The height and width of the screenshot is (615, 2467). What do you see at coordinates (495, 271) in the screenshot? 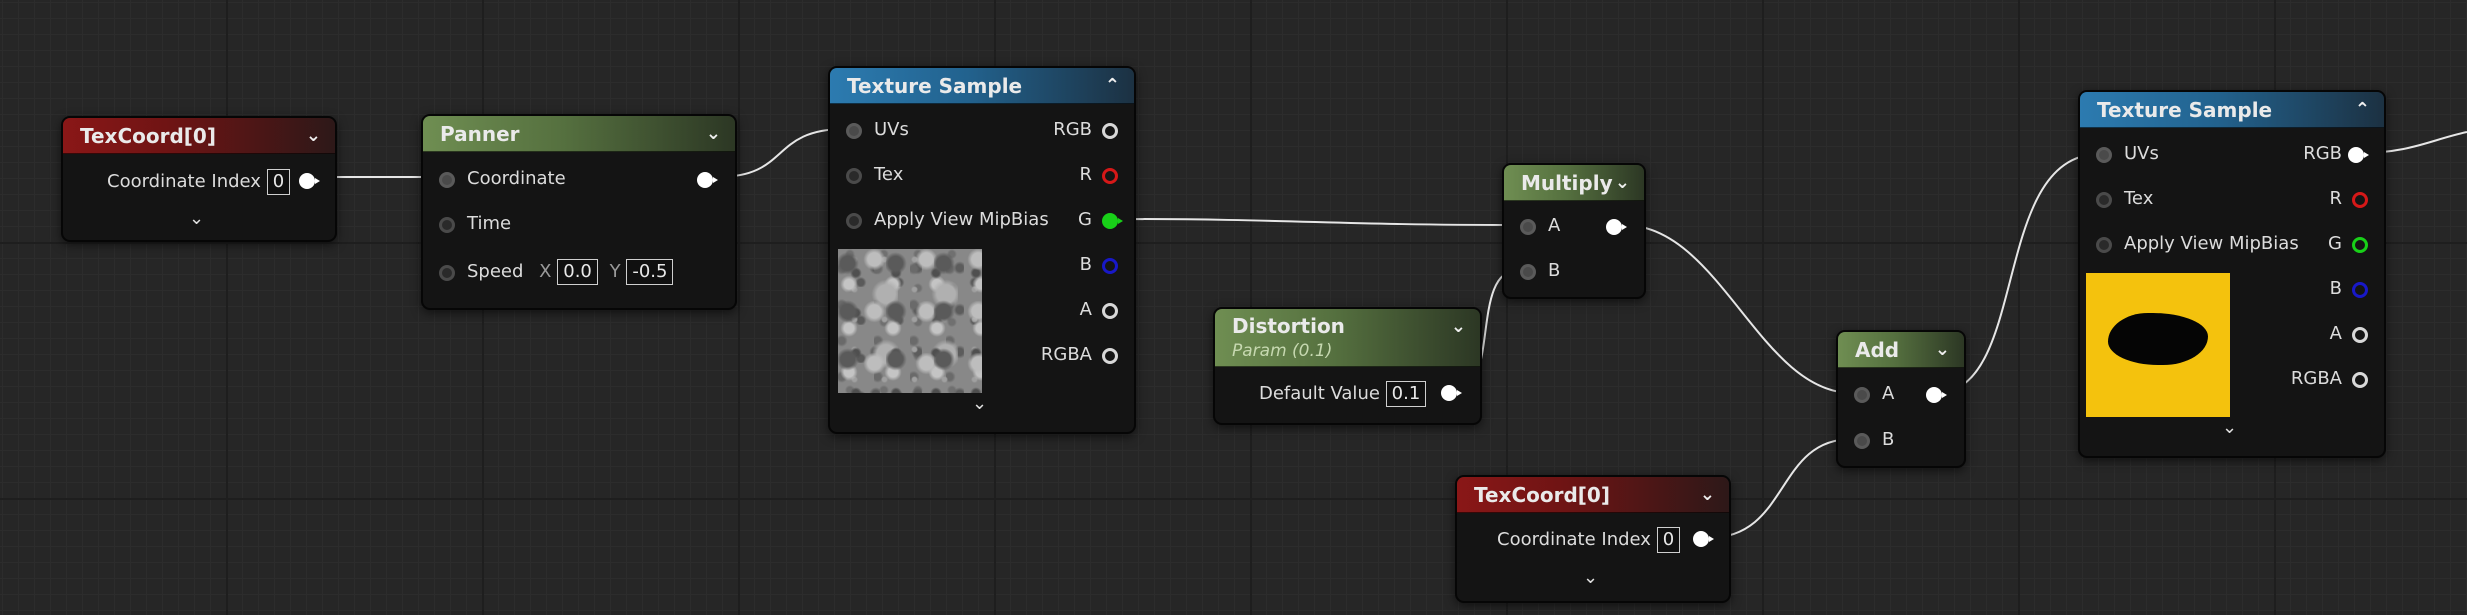
I see `speed-label: Speed` at bounding box center [495, 271].